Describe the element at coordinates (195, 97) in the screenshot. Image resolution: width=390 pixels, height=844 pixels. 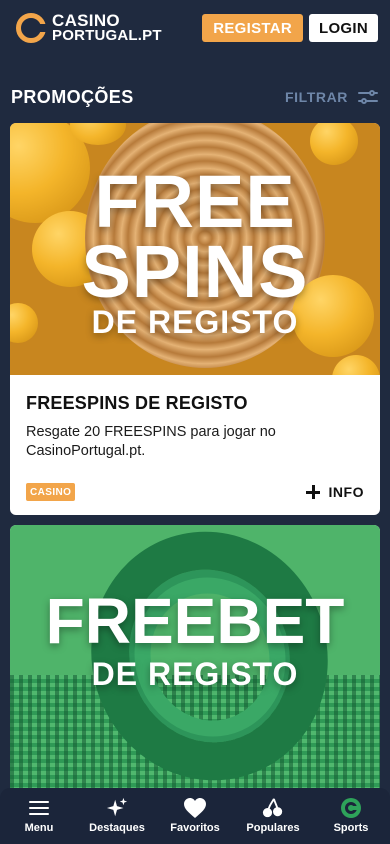
I see `promotions-header: PROMOÇÕES FILTRAR` at that location.